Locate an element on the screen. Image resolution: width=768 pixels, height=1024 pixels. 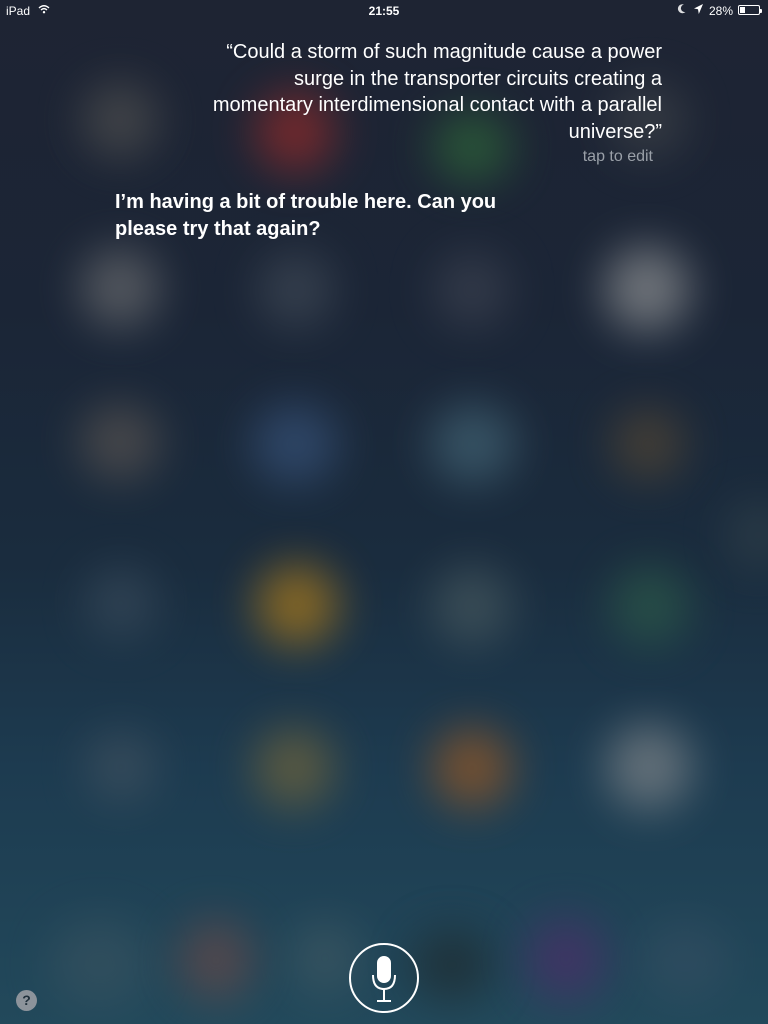
microphone-button is located at coordinates (384, 978).